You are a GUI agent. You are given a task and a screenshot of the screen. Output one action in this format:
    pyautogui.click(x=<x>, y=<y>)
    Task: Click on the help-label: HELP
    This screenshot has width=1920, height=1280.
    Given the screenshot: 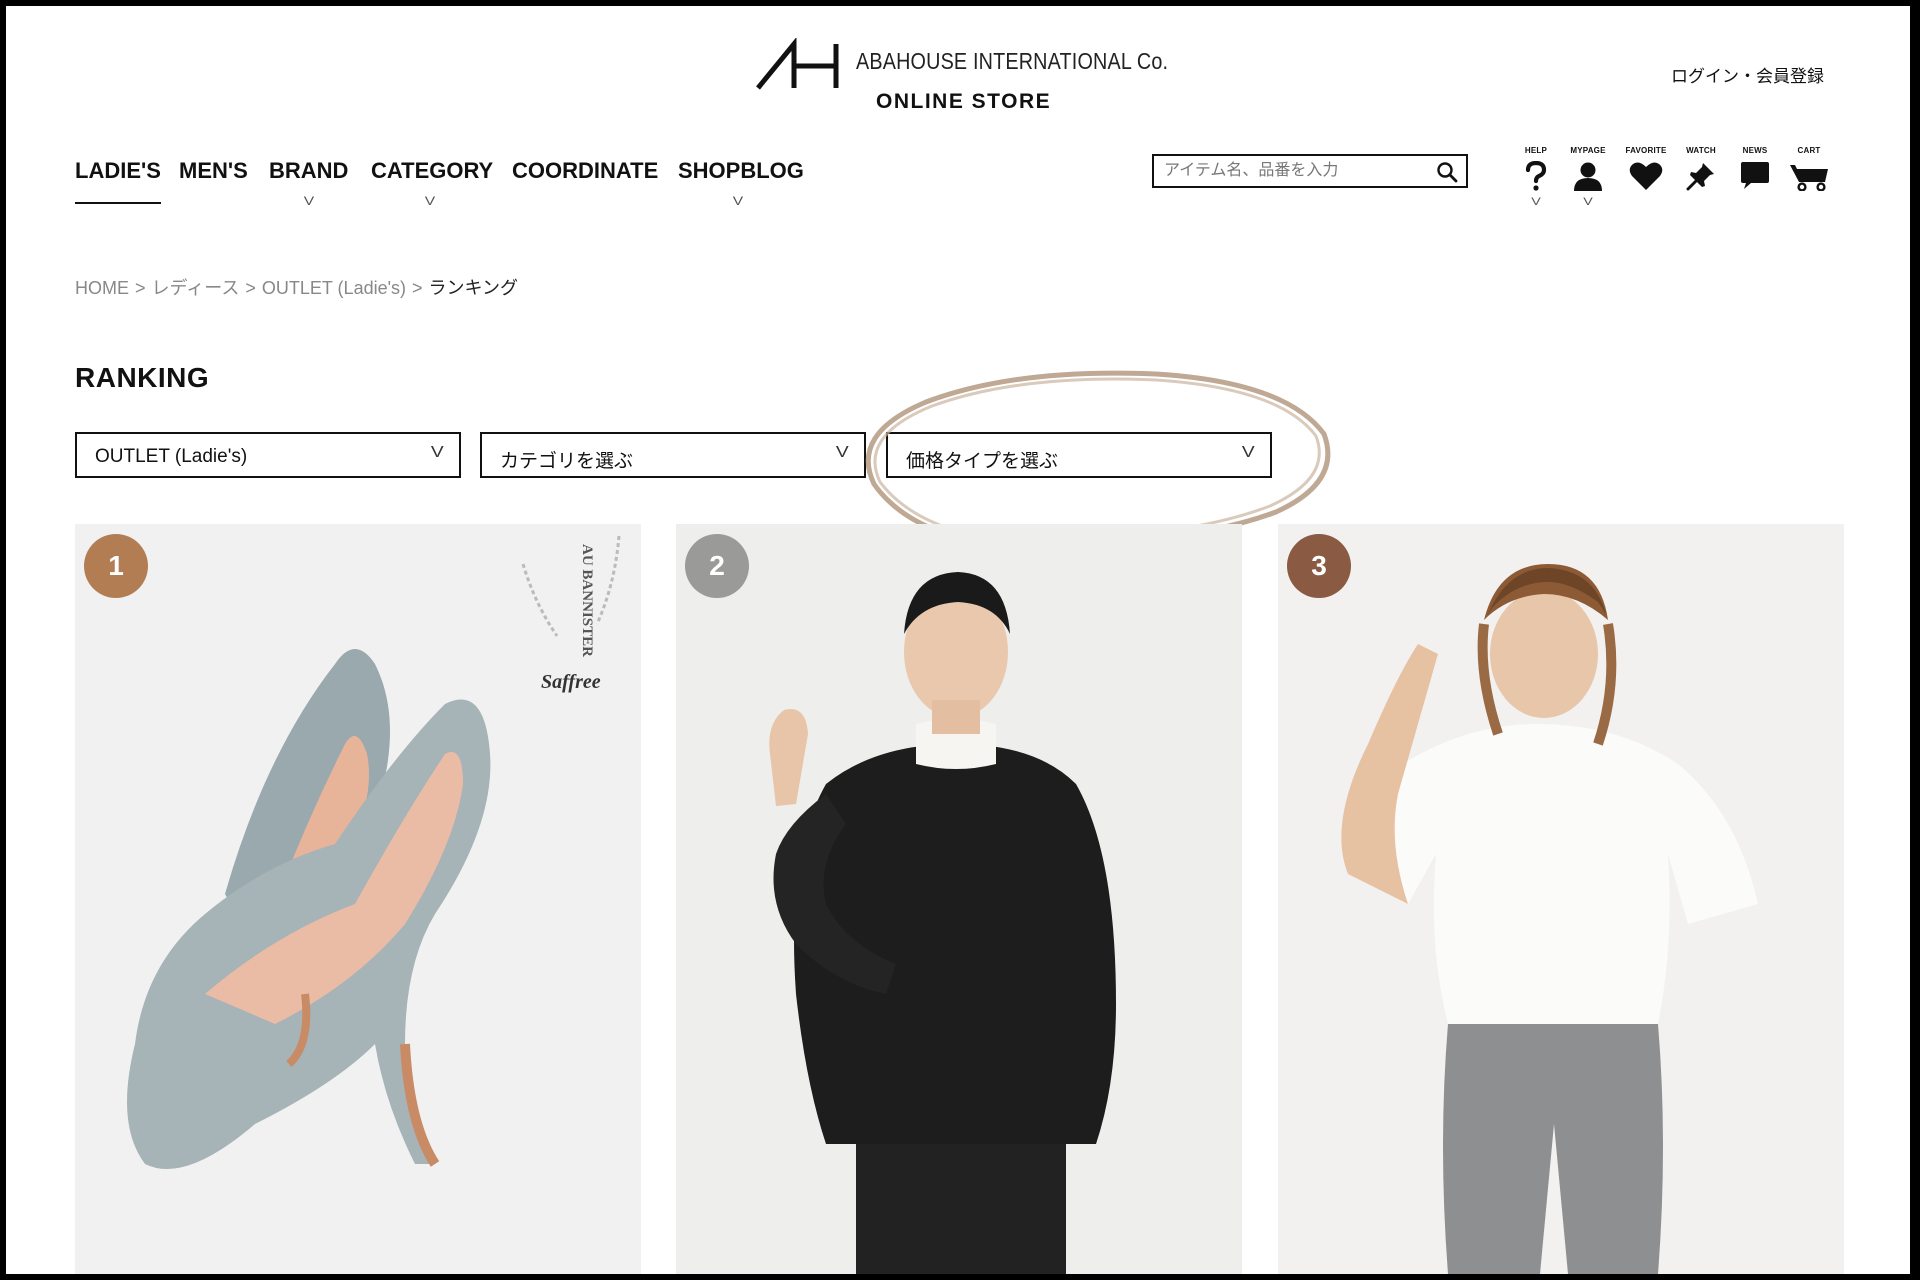 What is the action you would take?
    pyautogui.click(x=1536, y=150)
    